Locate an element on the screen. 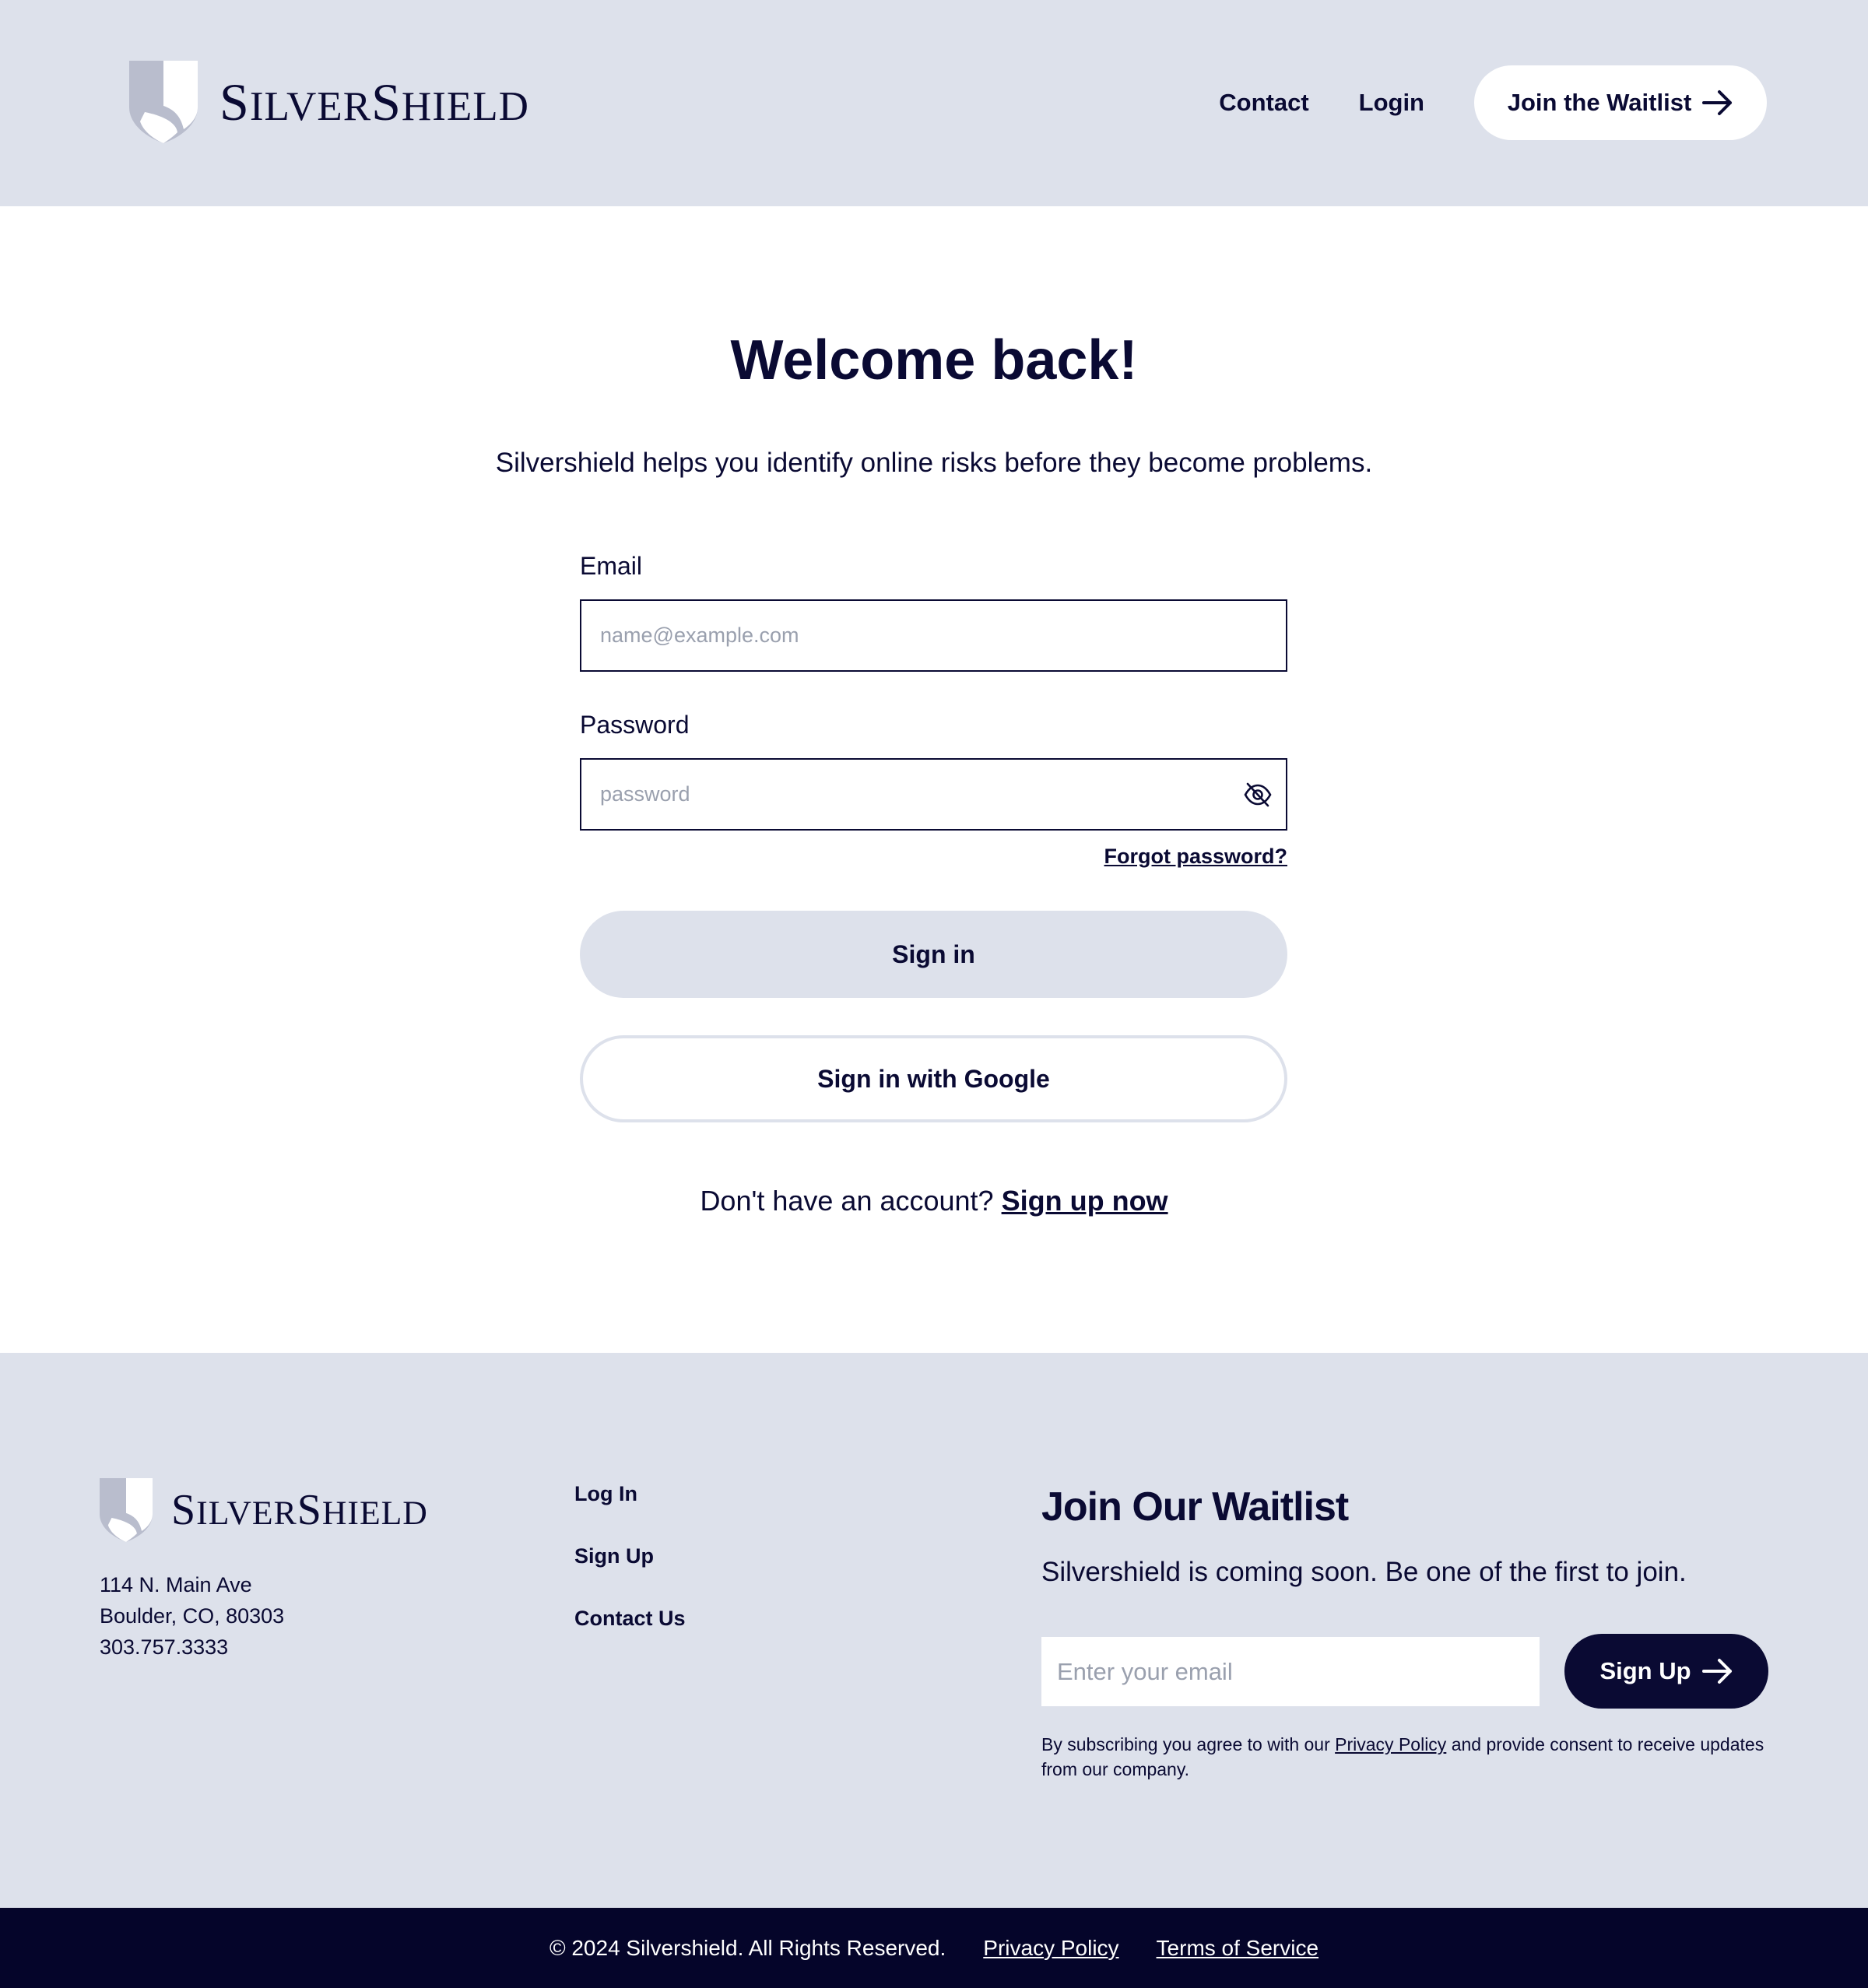  password-field is located at coordinates (933, 795).